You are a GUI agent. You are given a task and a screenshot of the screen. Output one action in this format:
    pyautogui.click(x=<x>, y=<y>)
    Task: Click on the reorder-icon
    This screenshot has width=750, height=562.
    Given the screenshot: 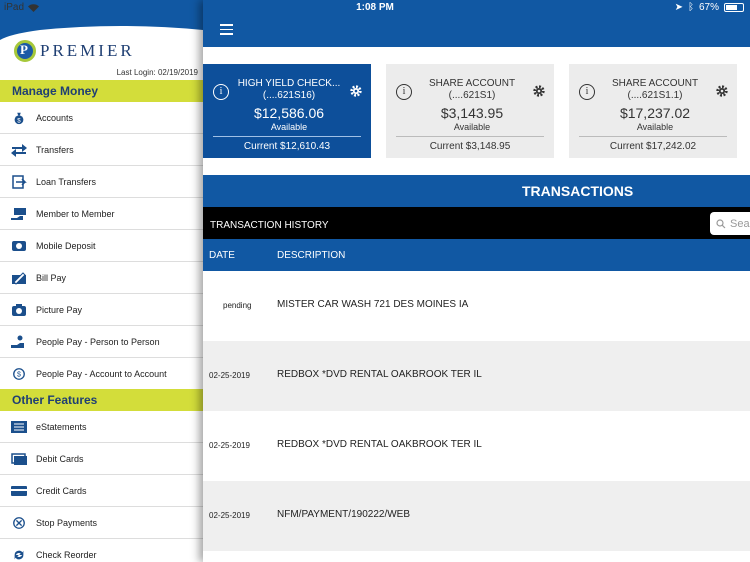 What is the action you would take?
    pyautogui.click(x=19, y=555)
    